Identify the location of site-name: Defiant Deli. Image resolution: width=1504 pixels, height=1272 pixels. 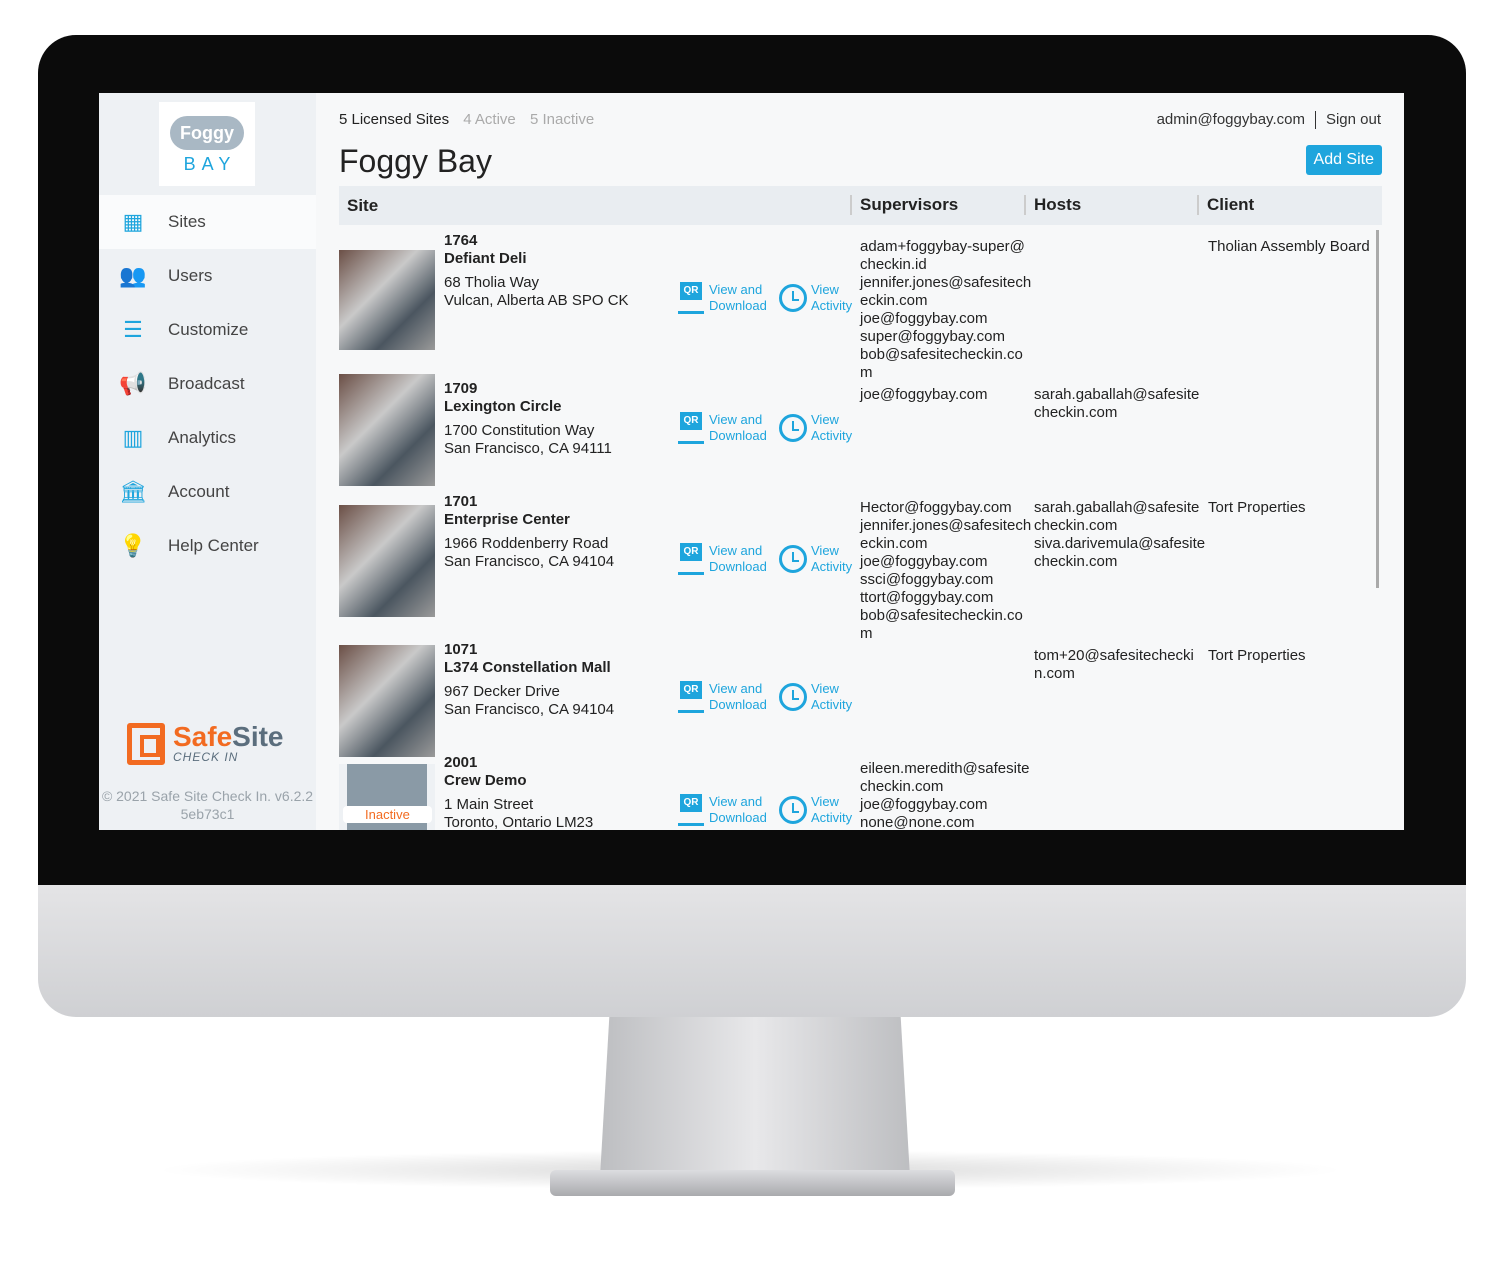
(536, 259).